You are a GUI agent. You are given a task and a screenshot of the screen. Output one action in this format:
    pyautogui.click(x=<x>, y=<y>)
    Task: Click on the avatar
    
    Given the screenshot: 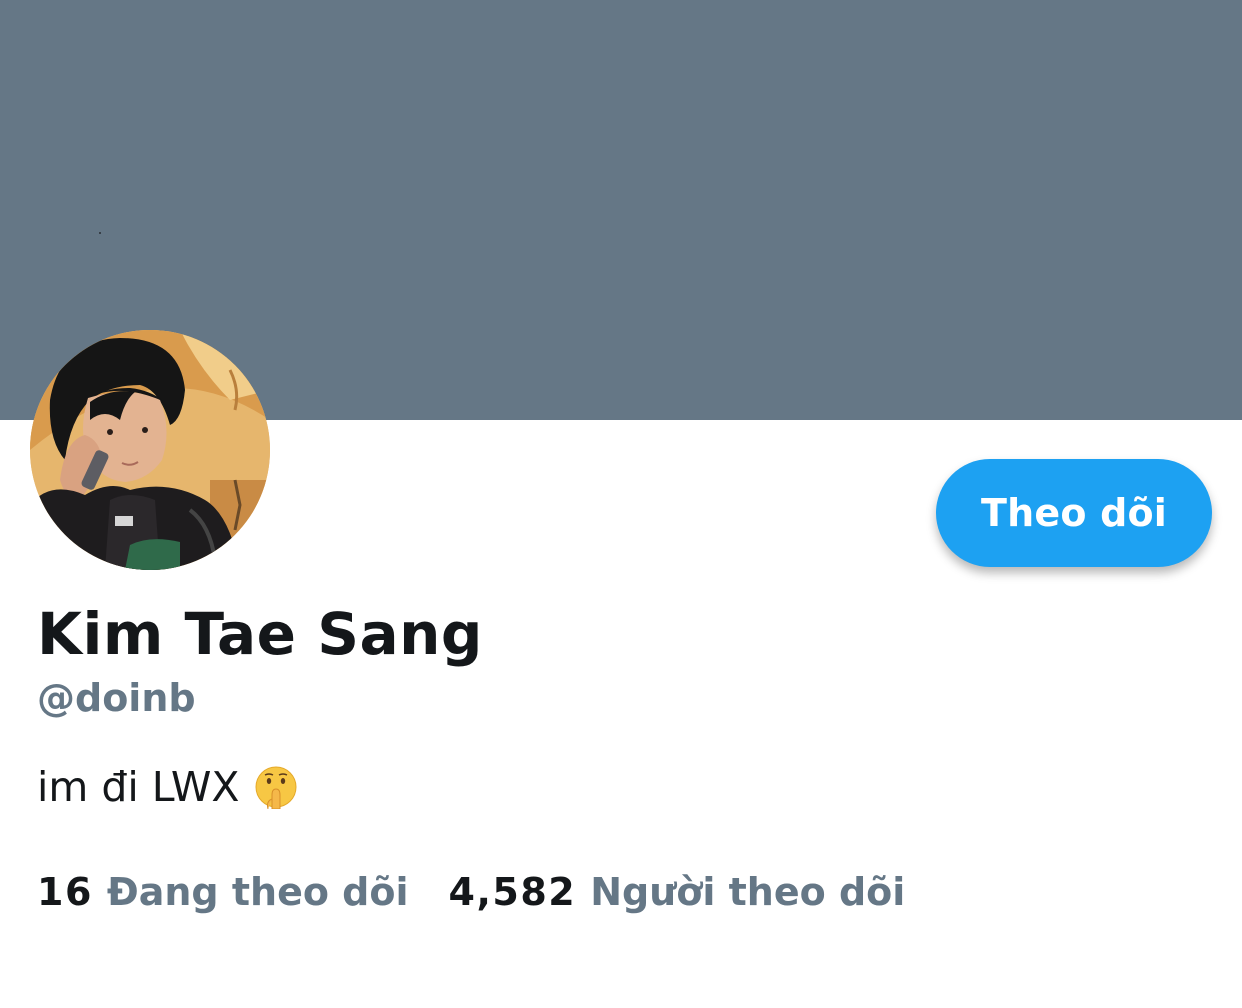 What is the action you would take?
    pyautogui.click(x=150, y=450)
    